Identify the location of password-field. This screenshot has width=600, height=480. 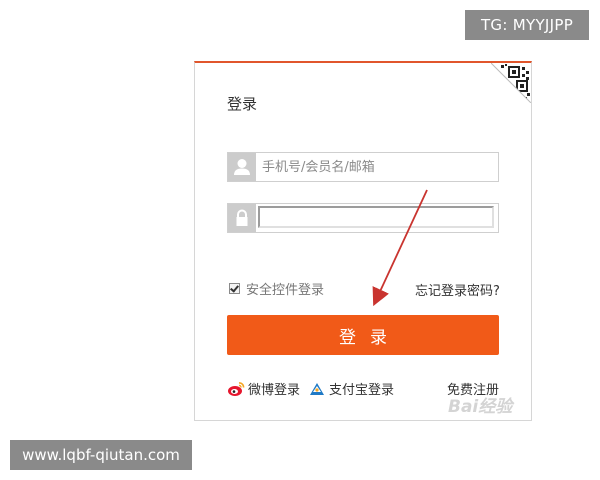
(363, 218).